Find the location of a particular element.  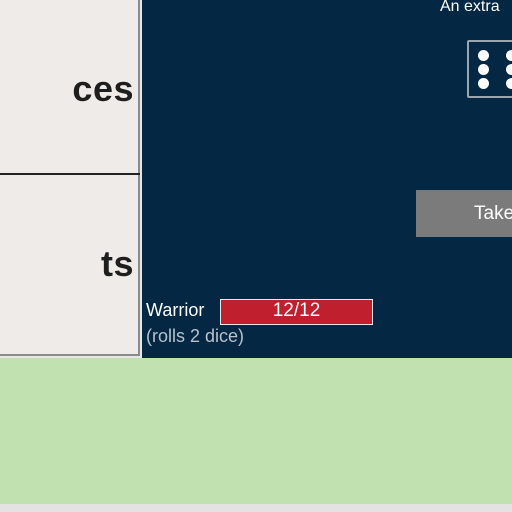

left-panel-label: ces is located at coordinates (103, 88).